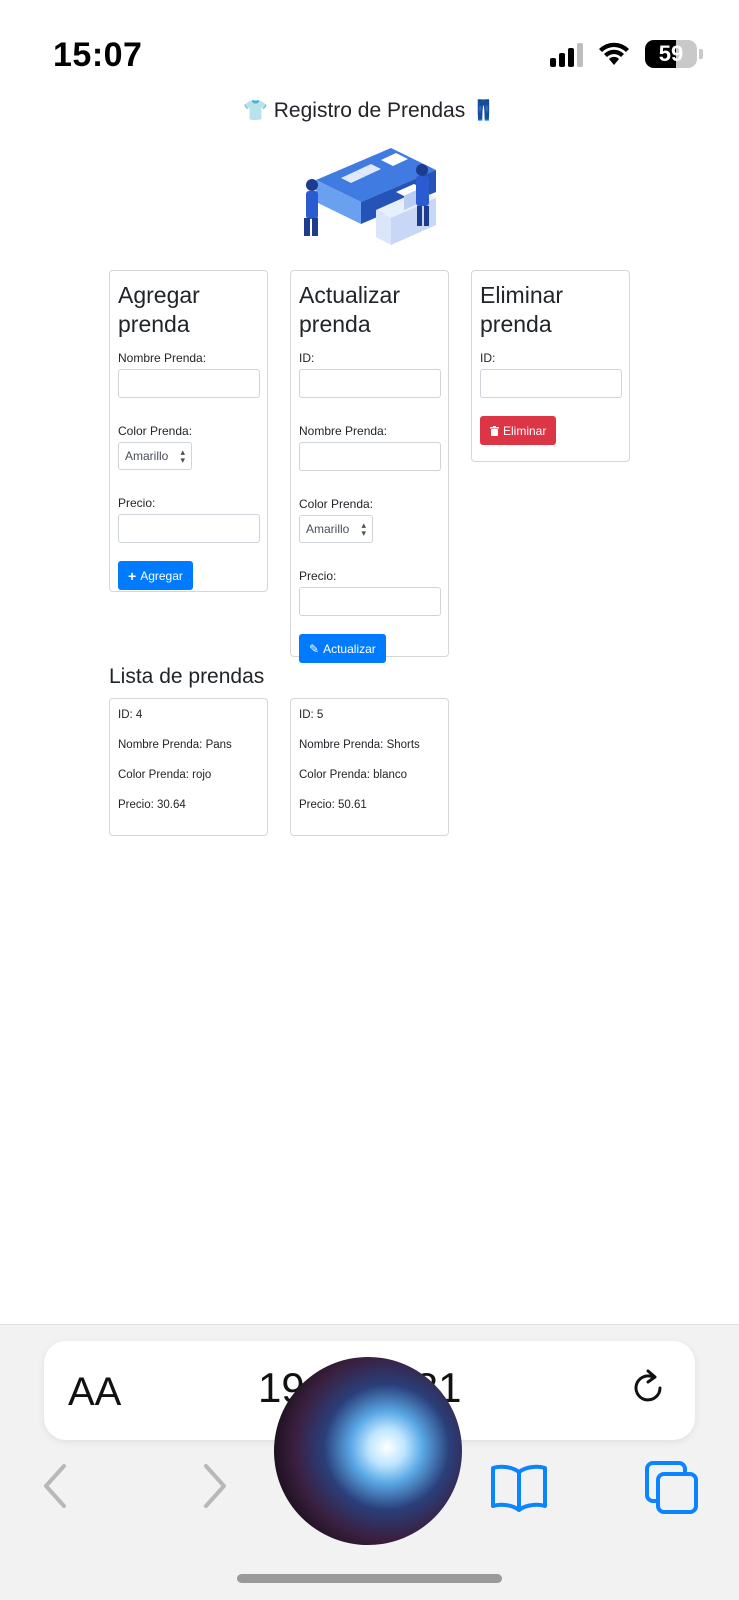  Describe the element at coordinates (187, 676) in the screenshot. I see `list-title: Lista de prendas` at that location.